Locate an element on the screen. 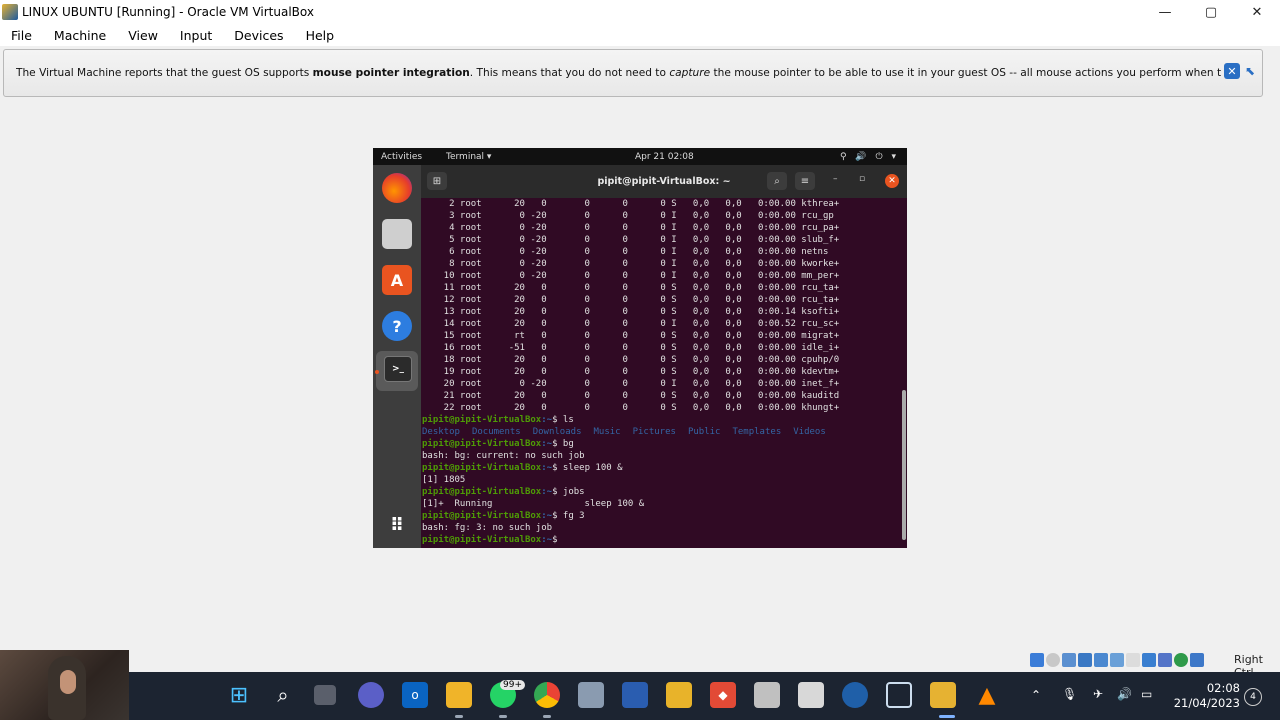 The width and height of the screenshot is (1280, 720). keyboard-icon is located at coordinates (1197, 660).